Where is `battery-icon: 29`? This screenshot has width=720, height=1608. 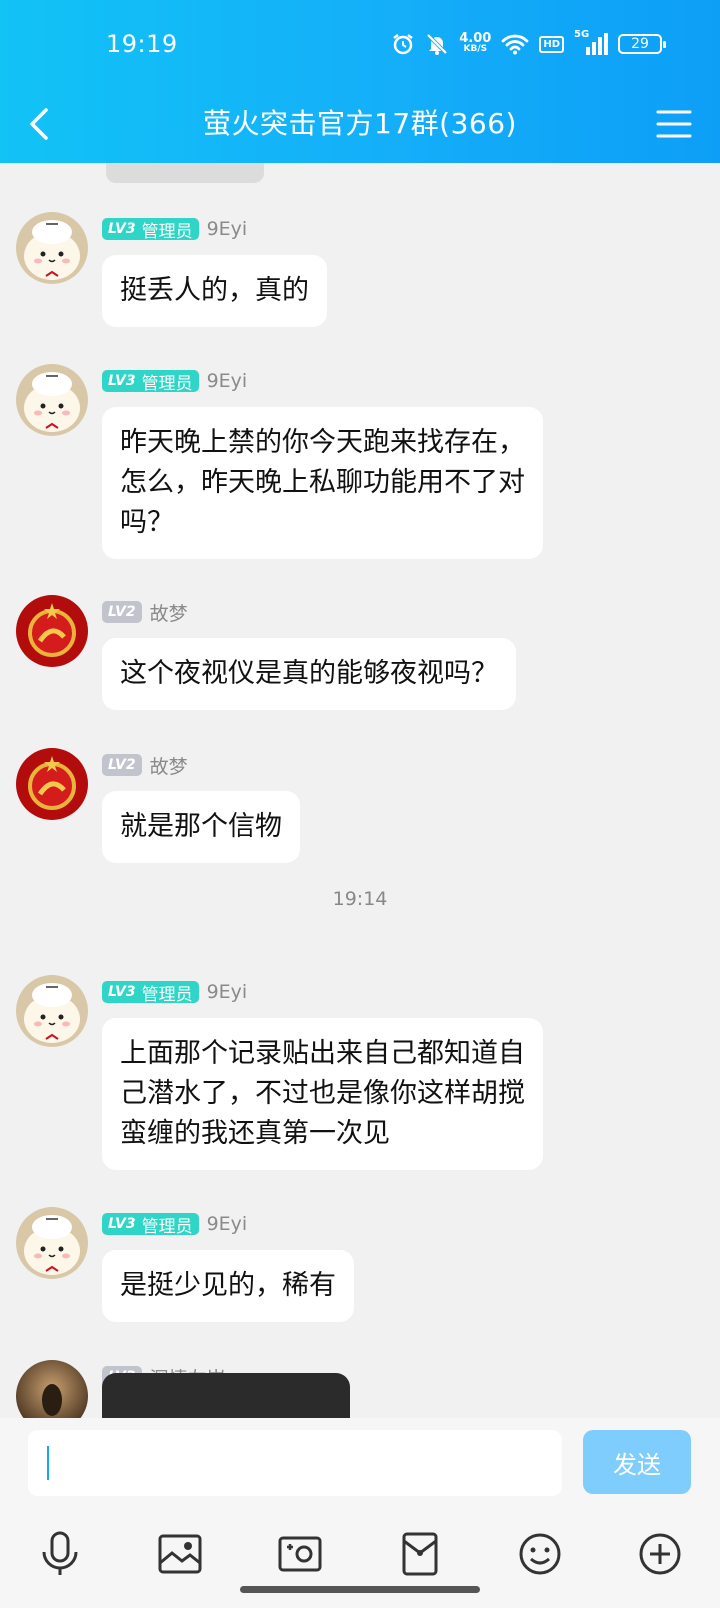
battery-icon: 29 is located at coordinates (642, 44).